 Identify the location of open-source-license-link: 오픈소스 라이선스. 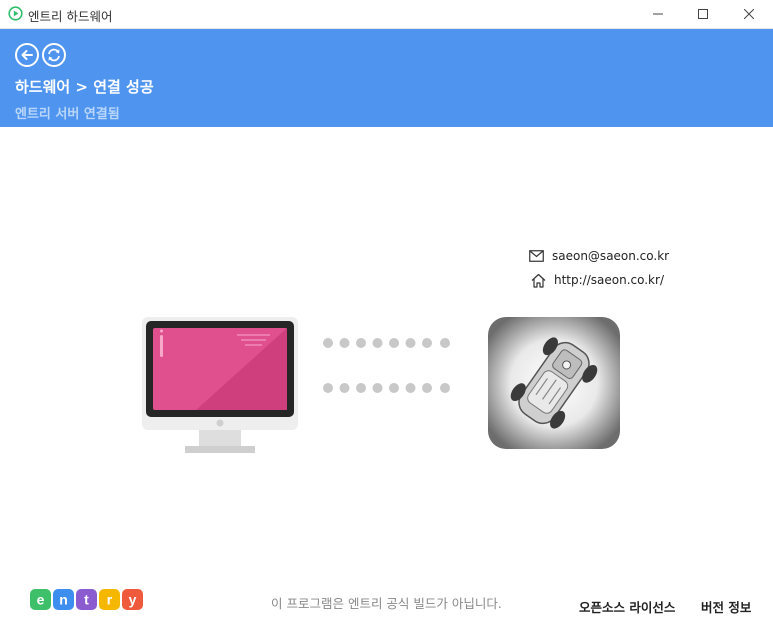
(627, 606).